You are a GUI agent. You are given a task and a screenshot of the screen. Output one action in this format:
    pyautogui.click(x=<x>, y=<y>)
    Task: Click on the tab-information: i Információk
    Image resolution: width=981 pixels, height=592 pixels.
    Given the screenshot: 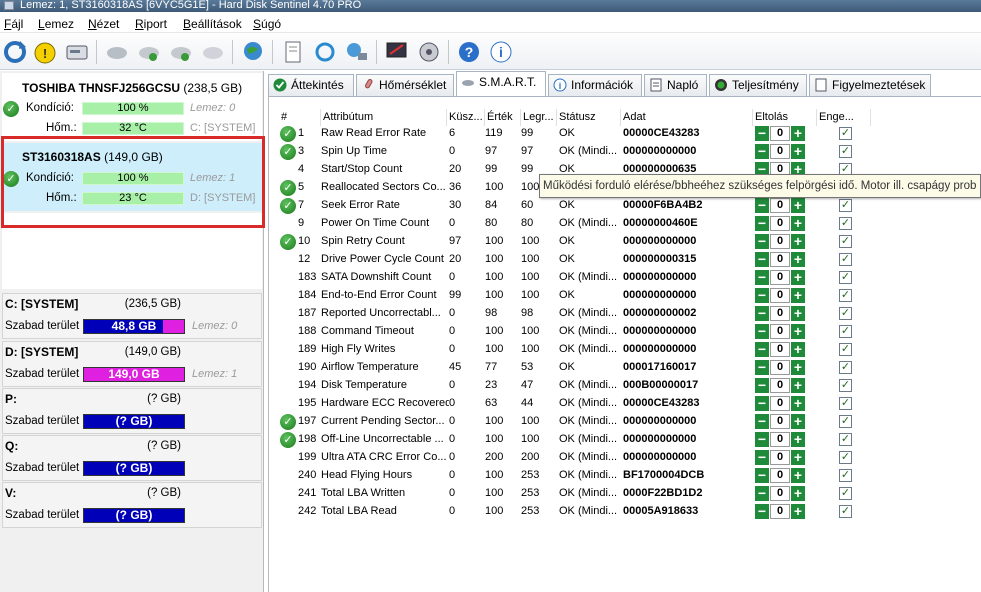 What is the action you would take?
    pyautogui.click(x=595, y=85)
    